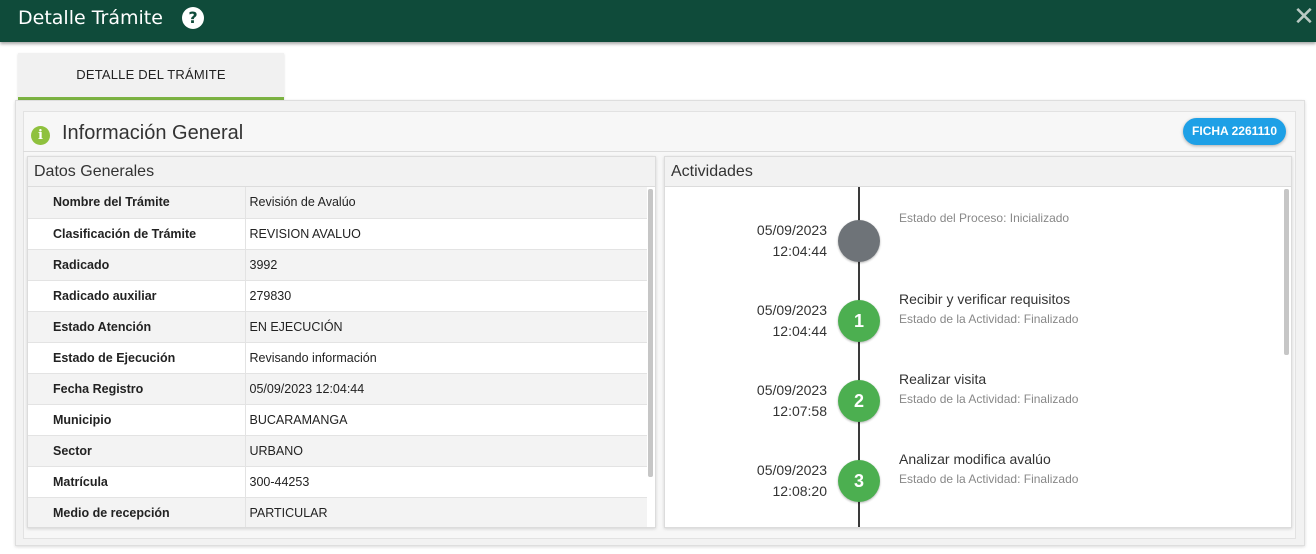 This screenshot has height=554, width=1316. What do you see at coordinates (859, 241) in the screenshot?
I see `process-start-node` at bounding box center [859, 241].